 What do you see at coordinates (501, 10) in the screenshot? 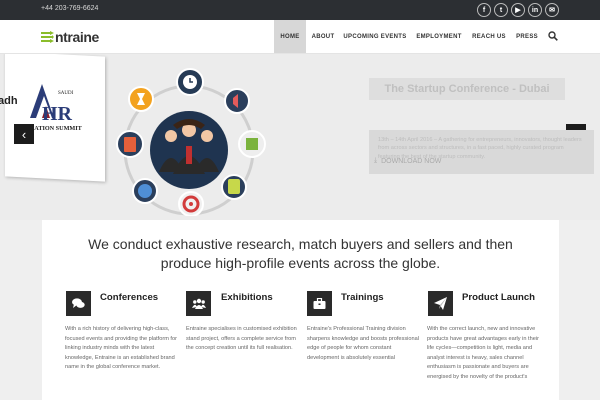
I see `twitter-icon: t` at bounding box center [501, 10].